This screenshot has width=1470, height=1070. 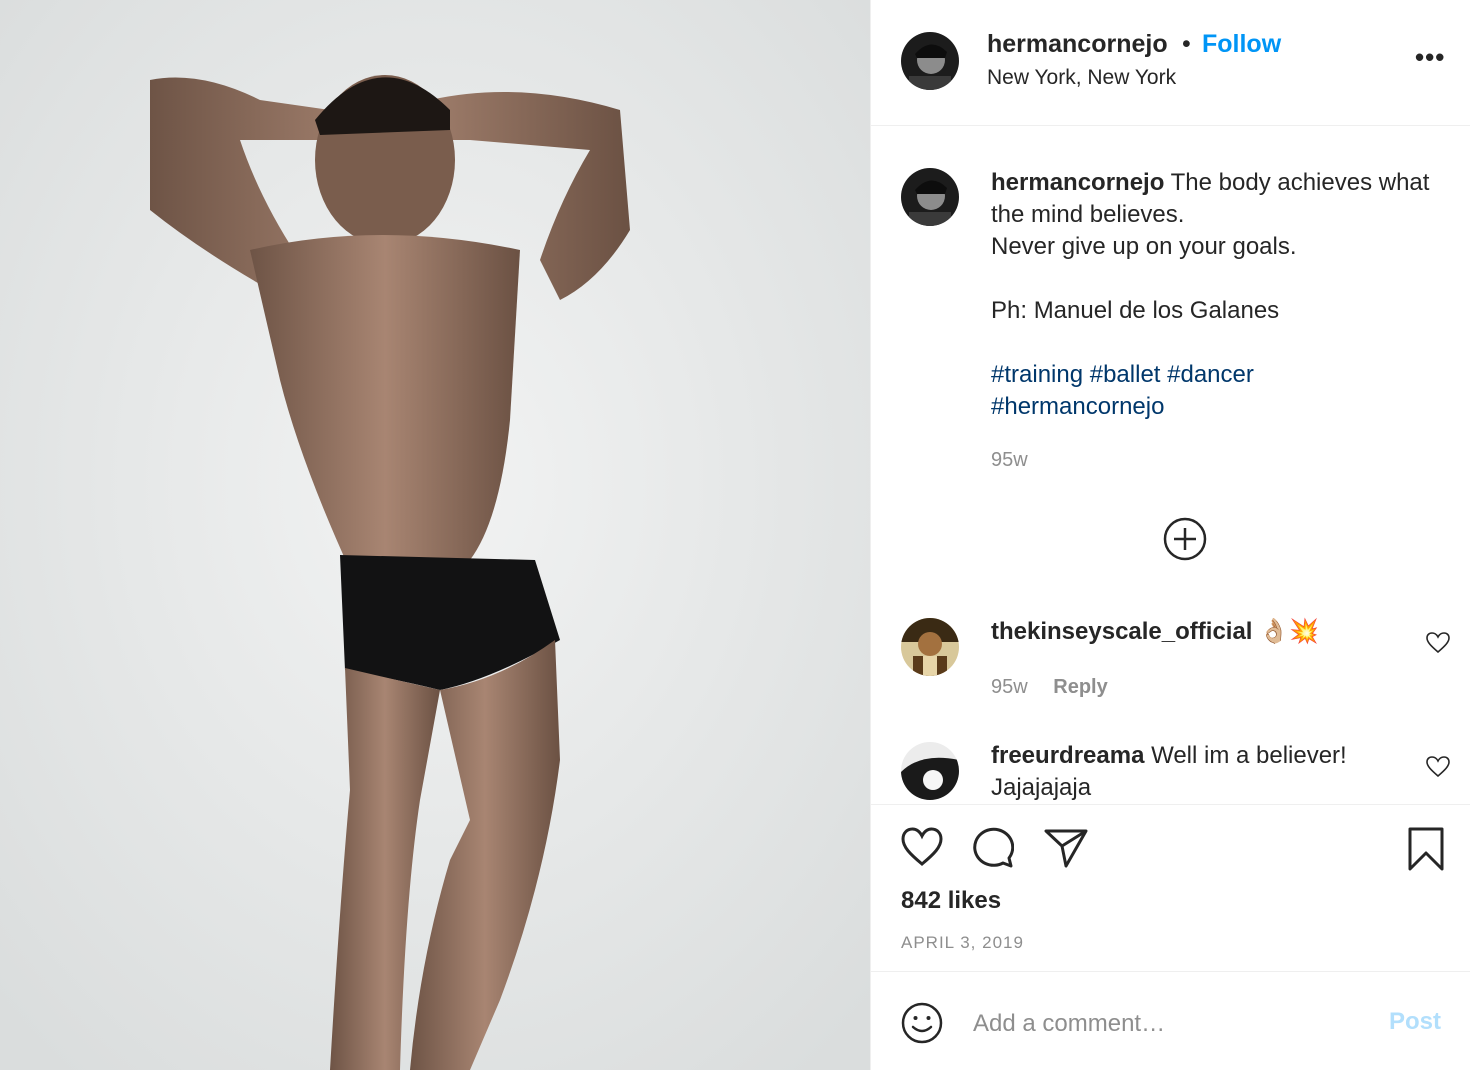 What do you see at coordinates (1241, 44) in the screenshot?
I see `follow-button: Follow` at bounding box center [1241, 44].